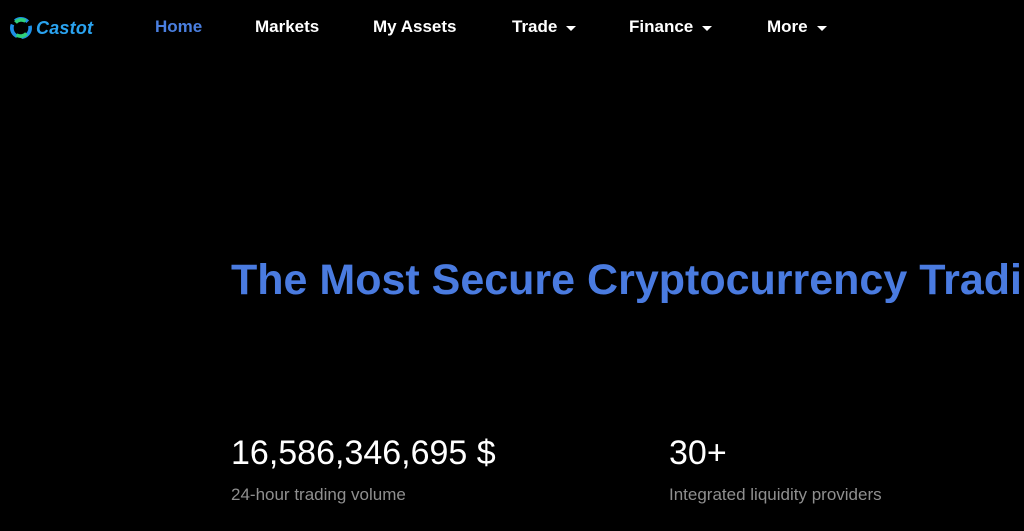 Image resolution: width=1024 pixels, height=531 pixels. I want to click on nav-item-label: Home, so click(179, 26).